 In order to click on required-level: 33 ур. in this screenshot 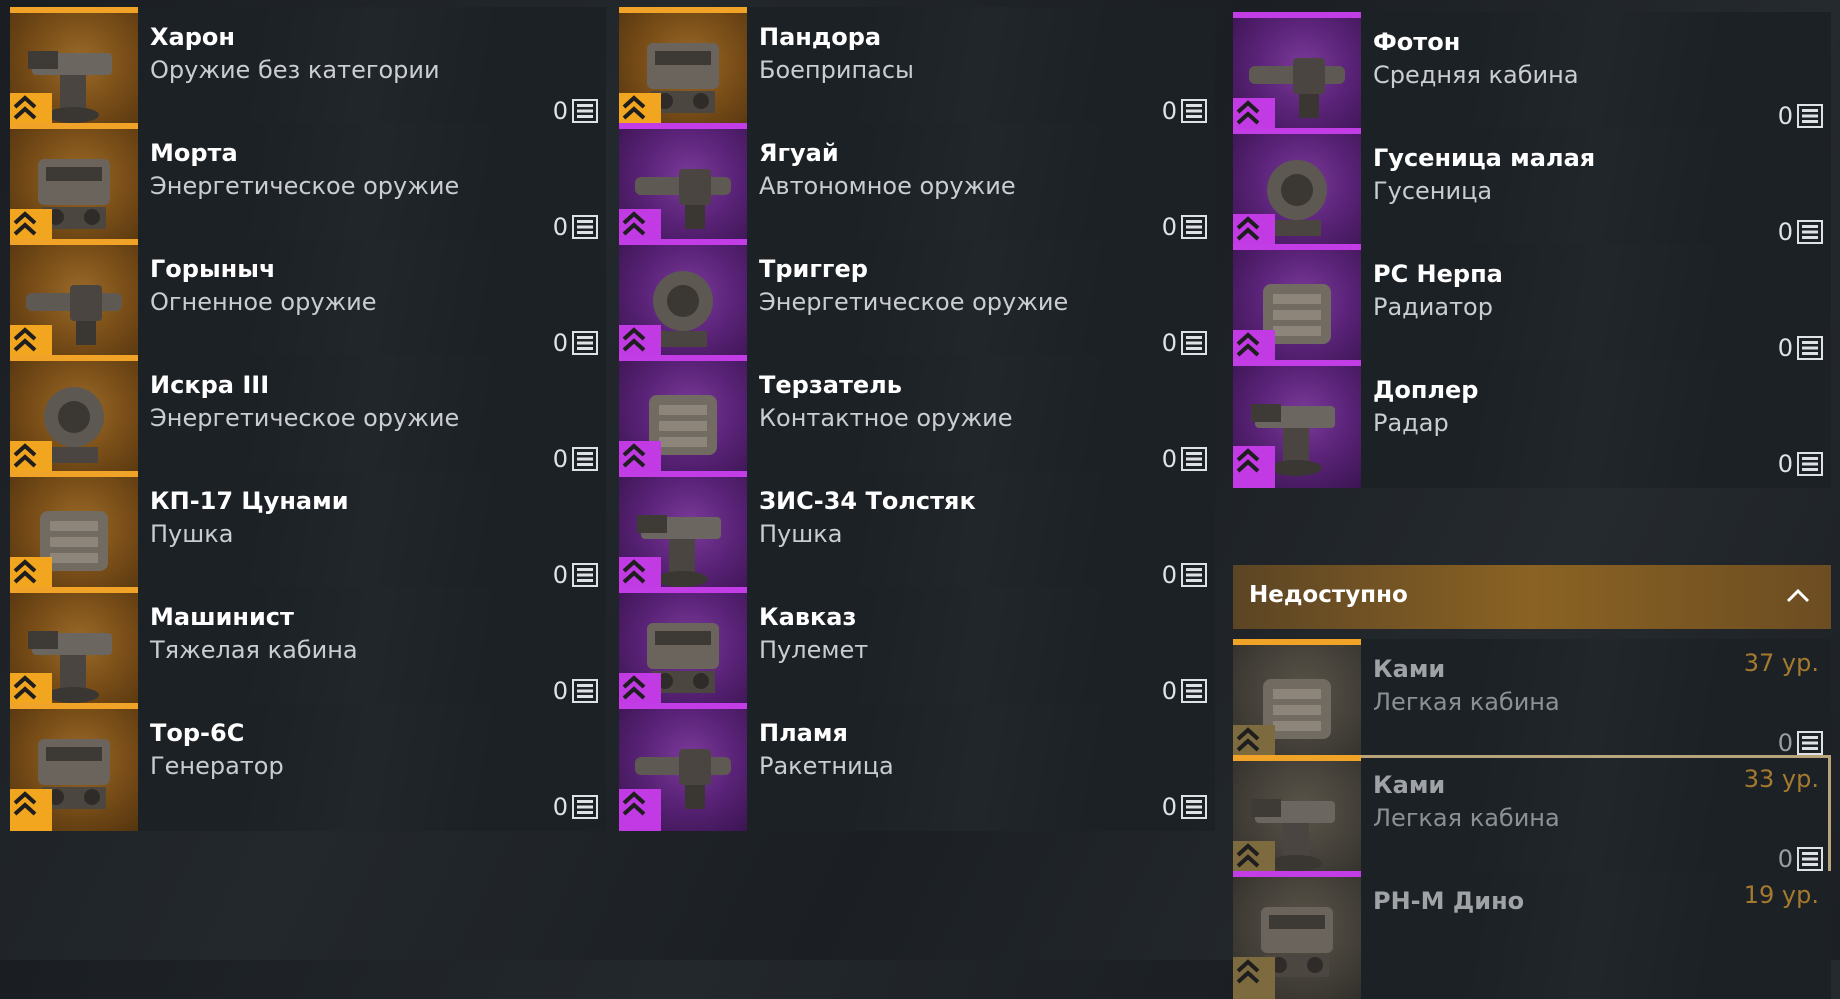, I will do `click(1781, 779)`.